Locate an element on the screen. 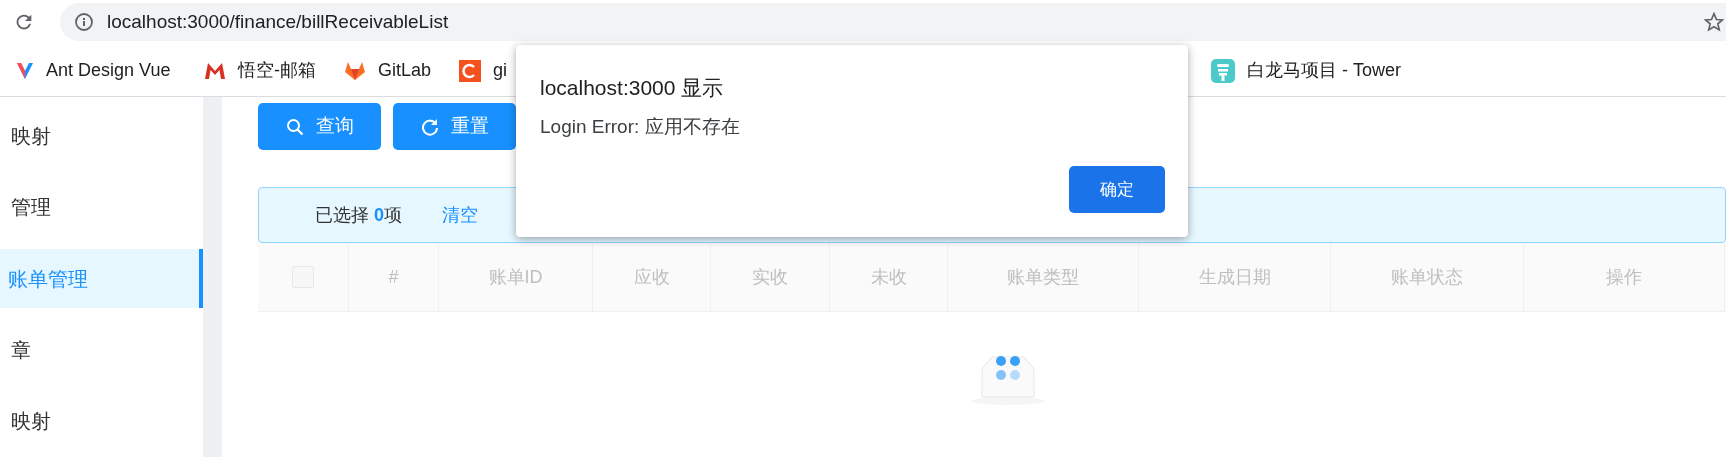 The height and width of the screenshot is (457, 1726). dialog-message: Login Error: 应用不存在 is located at coordinates (640, 127).